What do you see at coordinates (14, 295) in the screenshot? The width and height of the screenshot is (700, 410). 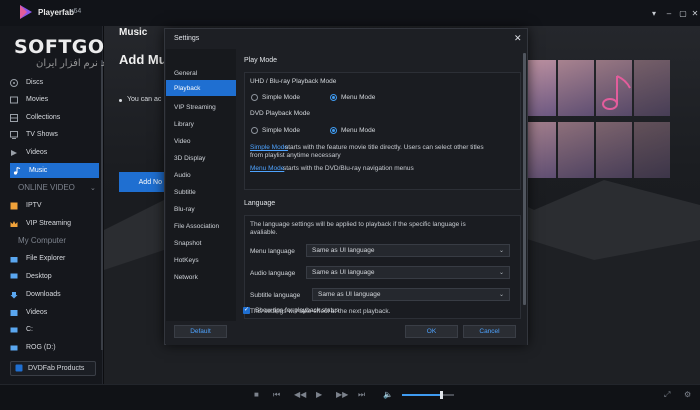 I see `download-icon` at bounding box center [14, 295].